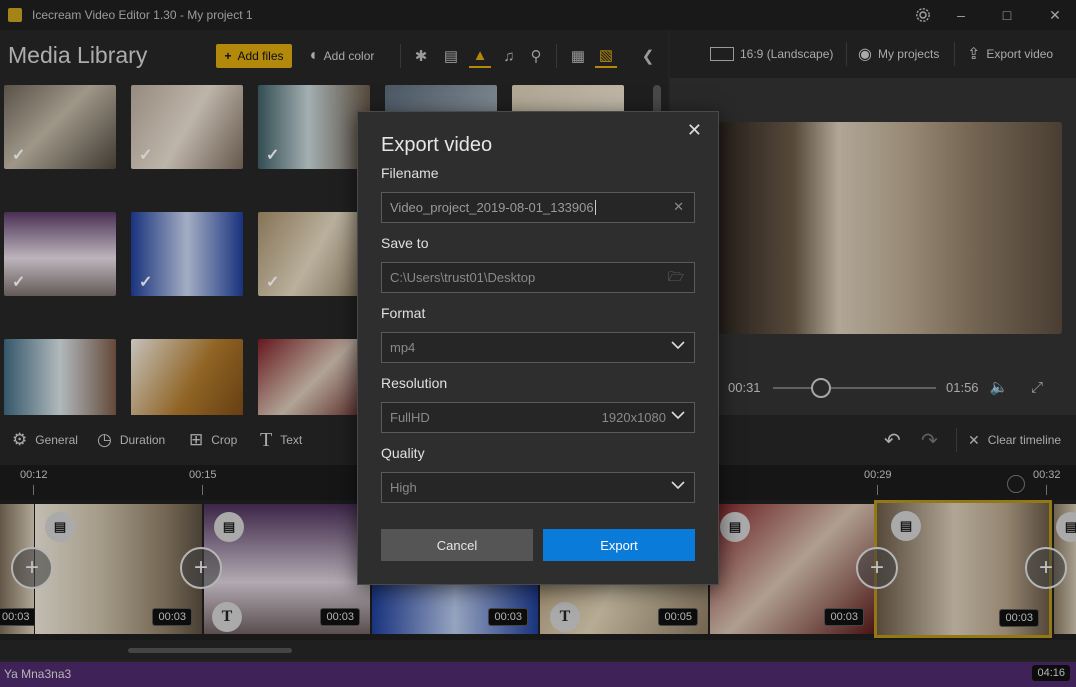 This screenshot has height=687, width=1076. I want to click on save-to-field: C:\Users\trust01\Desktop 🗁, so click(538, 277).